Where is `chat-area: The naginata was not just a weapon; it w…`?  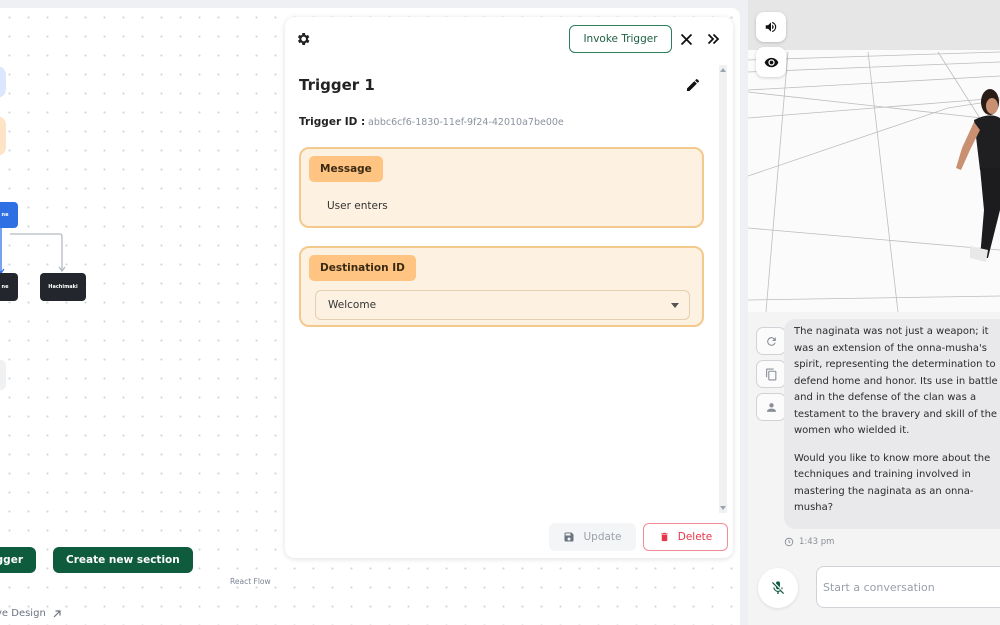
chat-area: The naginata was not just a weapon; it w… is located at coordinates (874, 468).